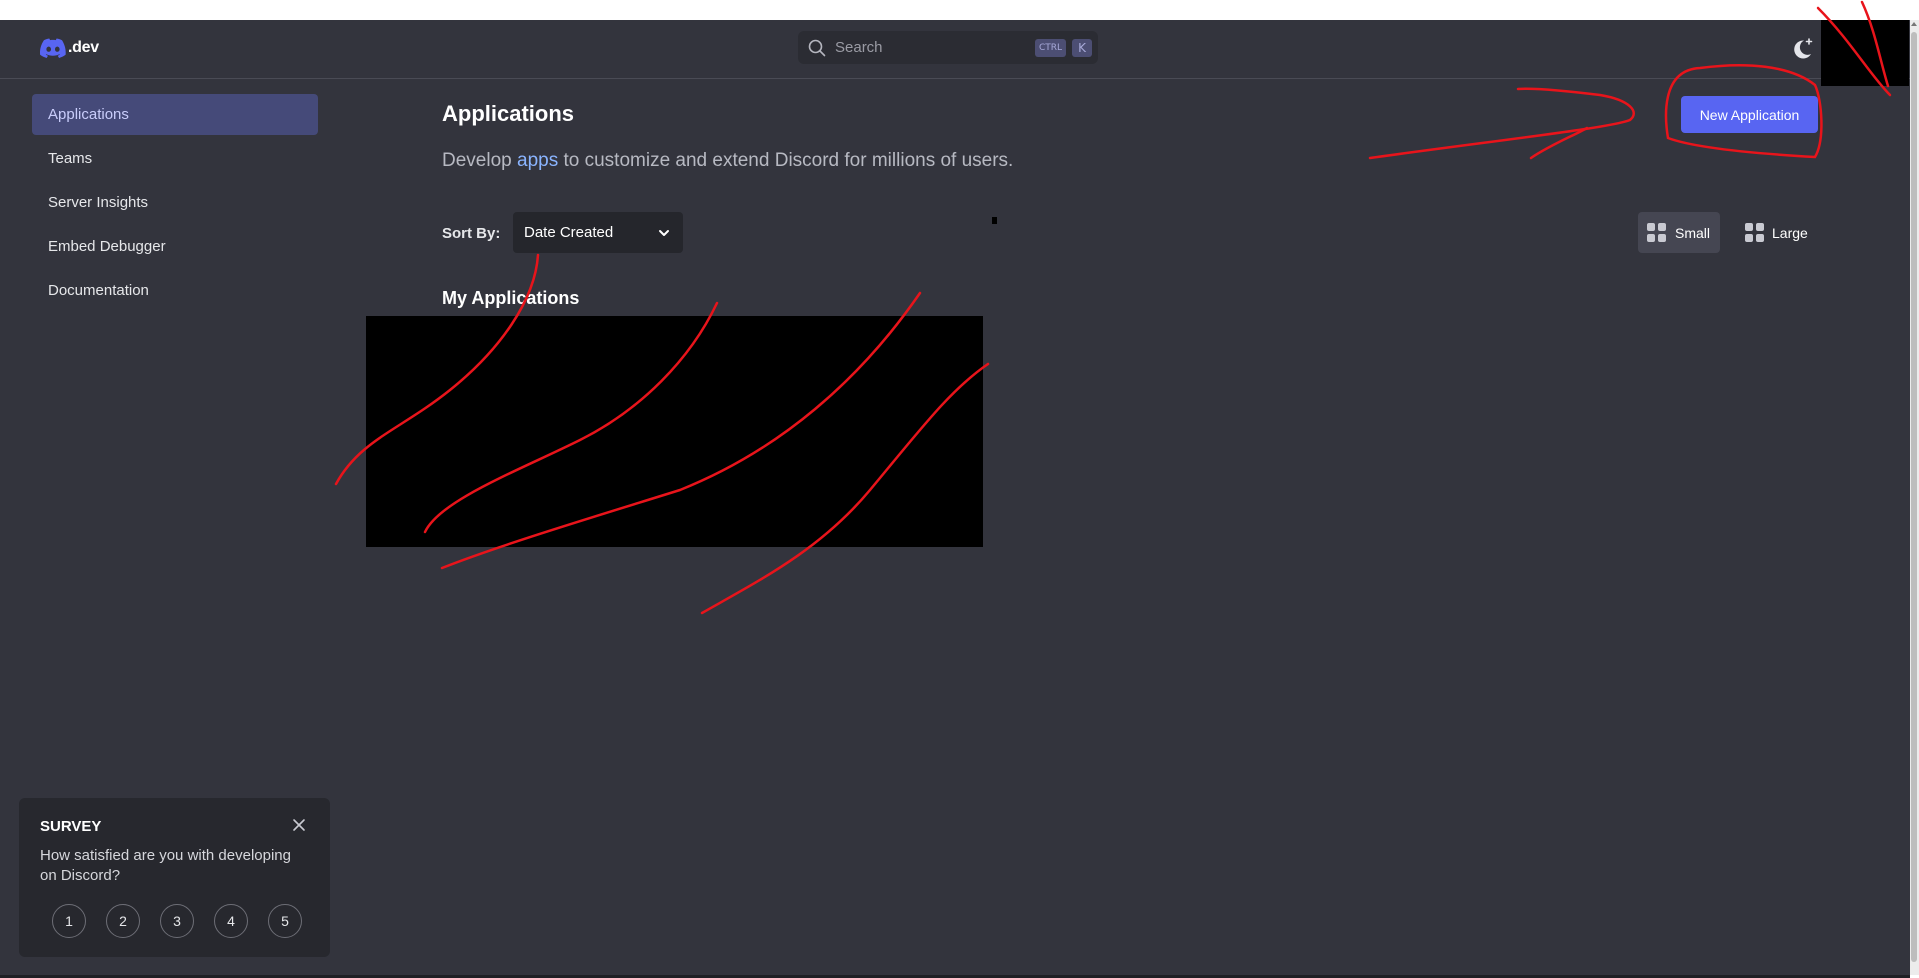  What do you see at coordinates (175, 114) in the screenshot?
I see `sidebar-item-applications: Applications` at bounding box center [175, 114].